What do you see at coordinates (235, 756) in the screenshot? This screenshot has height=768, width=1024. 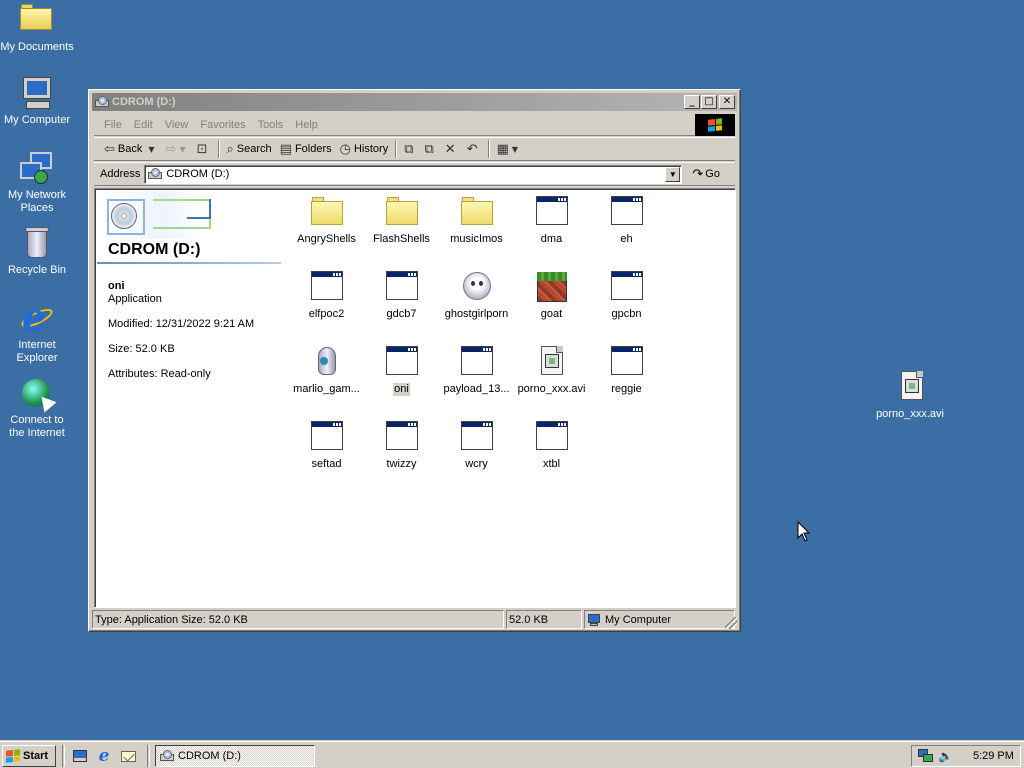 I see `taskbar-button-cdrom: CDROM (D:)` at bounding box center [235, 756].